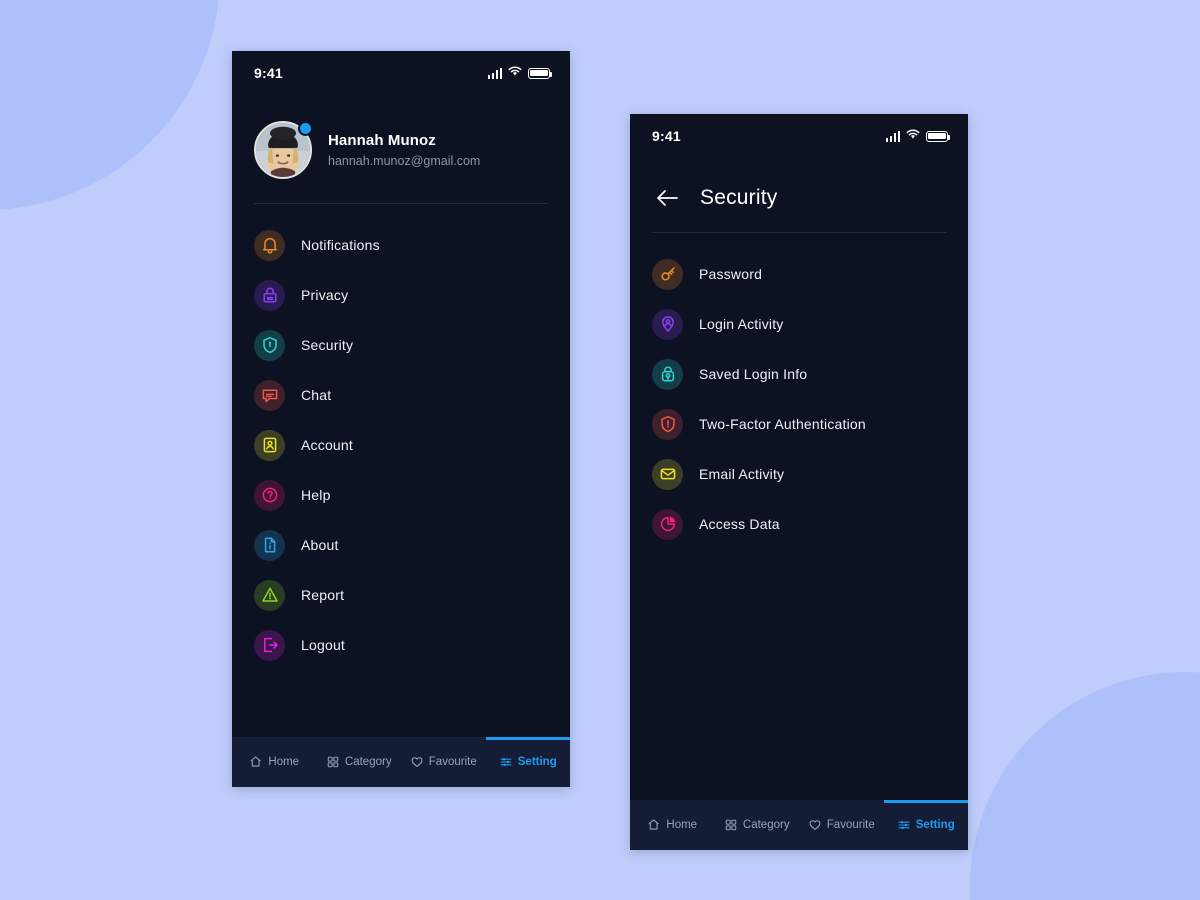 The height and width of the screenshot is (900, 1200). What do you see at coordinates (799, 274) in the screenshot?
I see `menu-item-password: Password` at bounding box center [799, 274].